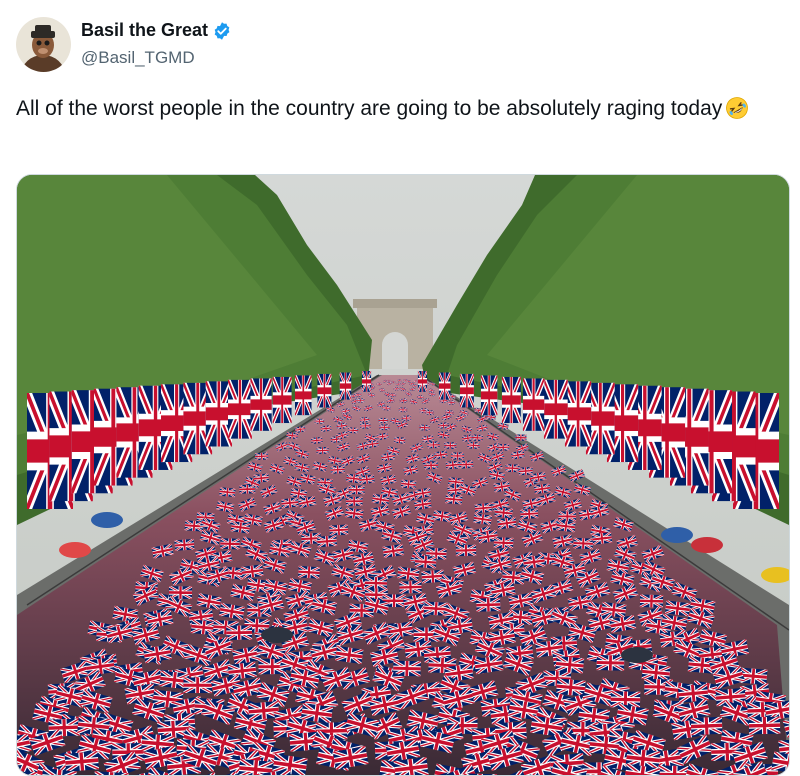  I want to click on avatar-image, so click(43, 44).